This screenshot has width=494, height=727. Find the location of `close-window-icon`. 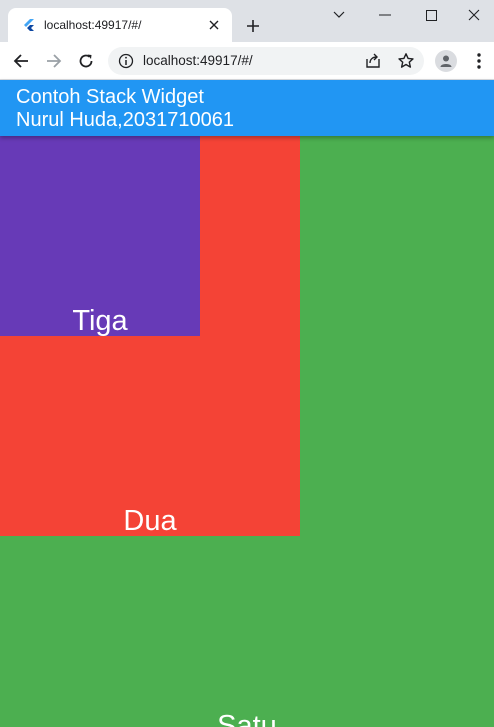

close-window-icon is located at coordinates (474, 15).